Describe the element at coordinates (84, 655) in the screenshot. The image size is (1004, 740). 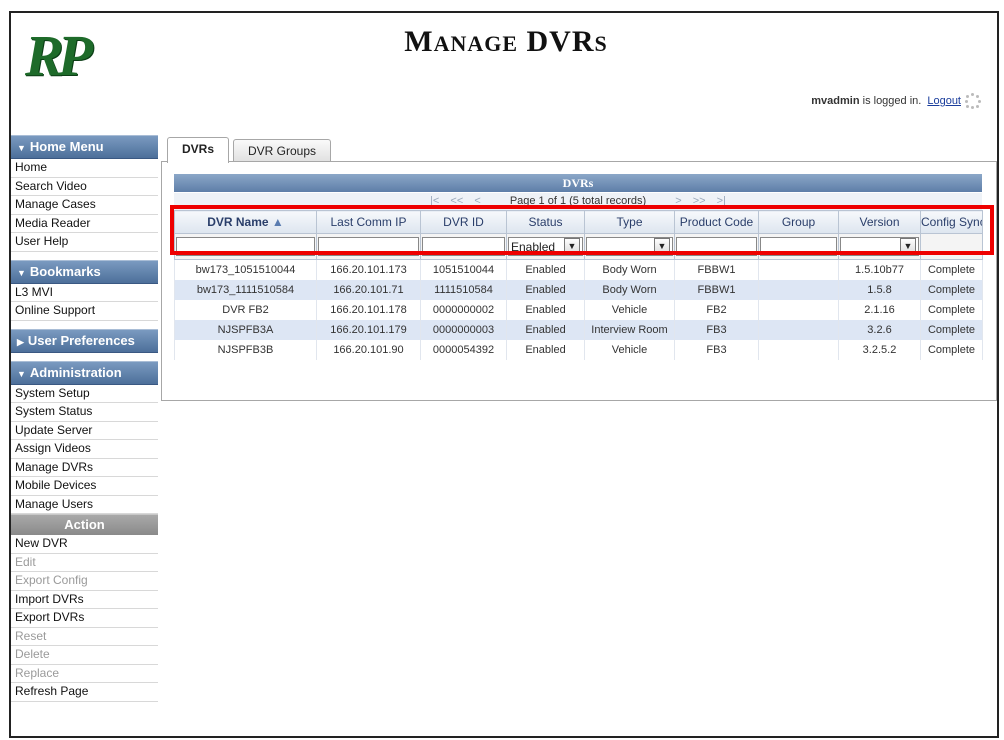
I see `action-delete: Delete` at that location.